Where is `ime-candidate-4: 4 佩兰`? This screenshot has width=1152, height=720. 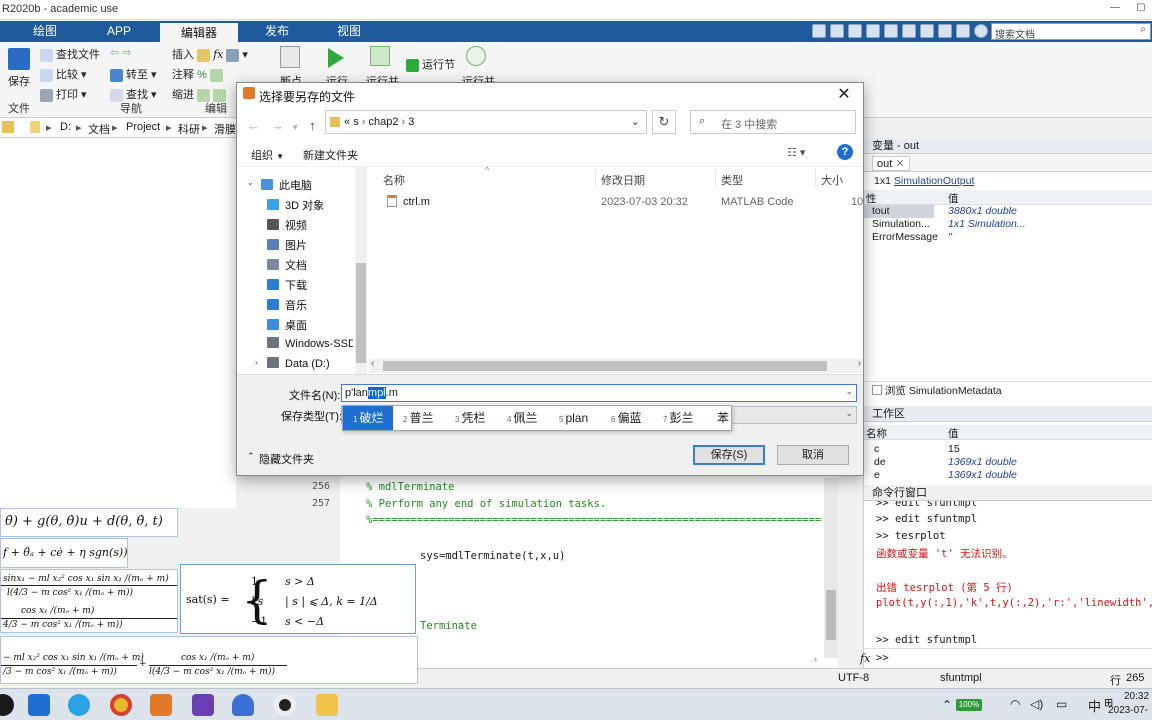
ime-candidate-4: 4 佩兰 is located at coordinates (522, 418).